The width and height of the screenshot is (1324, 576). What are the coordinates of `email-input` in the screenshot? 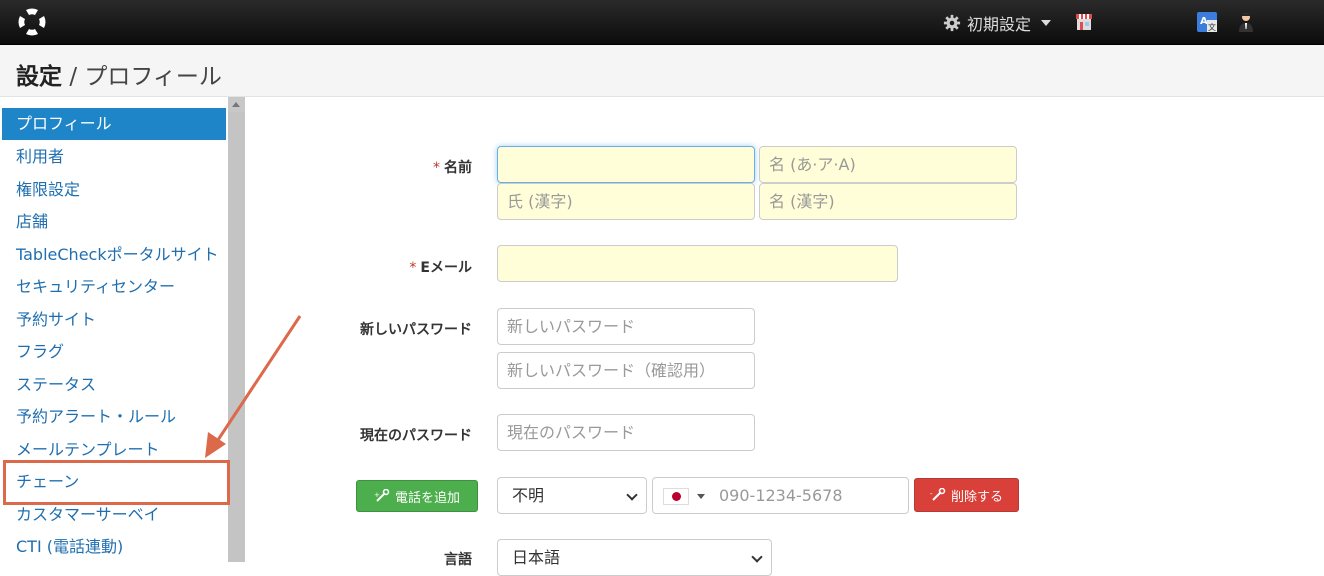 It's located at (697, 263).